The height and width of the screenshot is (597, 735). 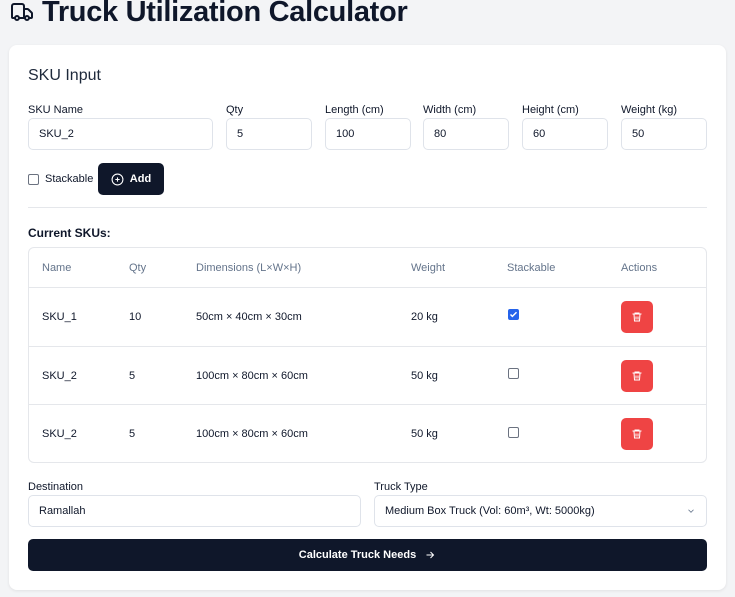 I want to click on weight-input, so click(x=664, y=134).